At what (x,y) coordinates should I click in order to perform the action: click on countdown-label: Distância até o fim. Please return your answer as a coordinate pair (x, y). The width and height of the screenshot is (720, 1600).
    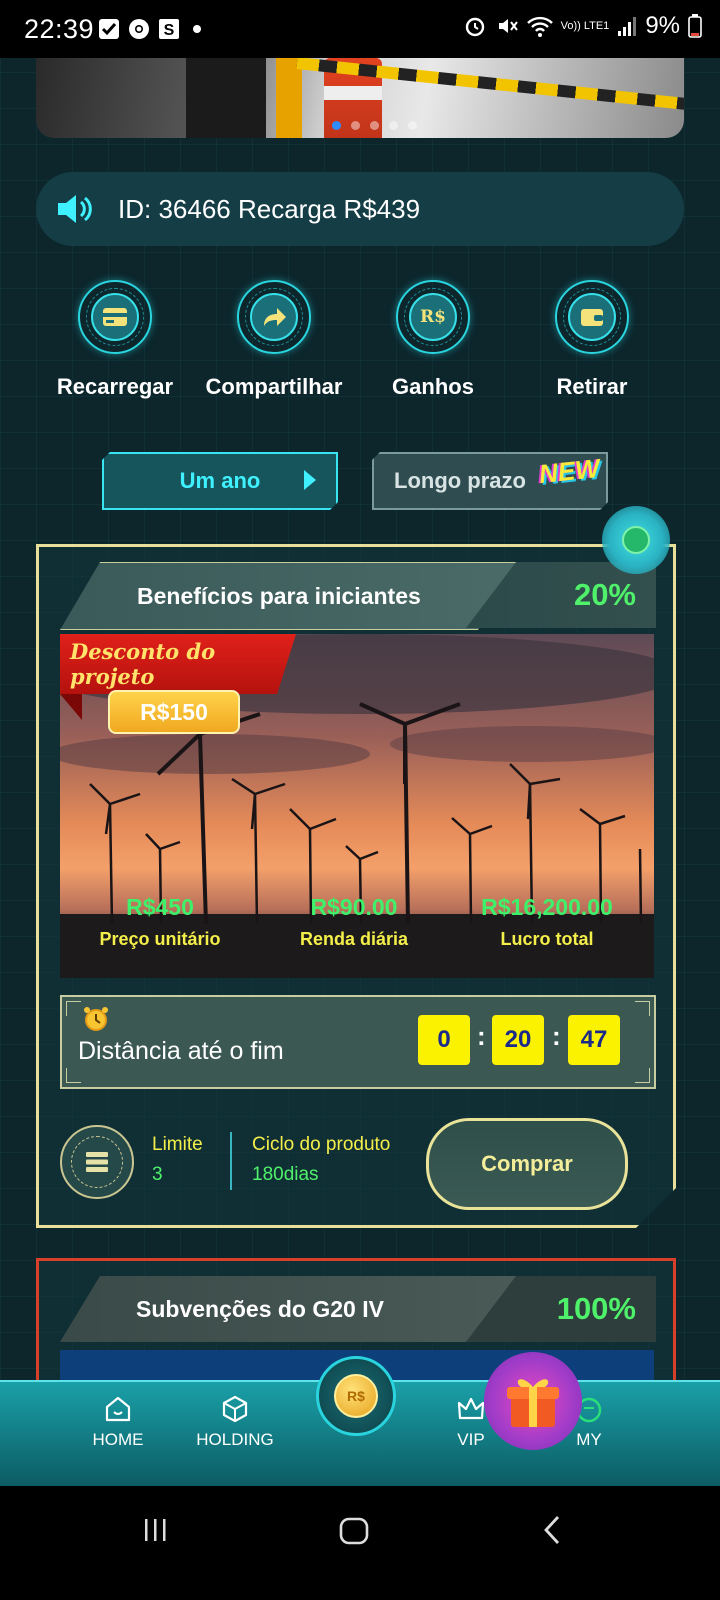
    Looking at the image, I should click on (181, 1051).